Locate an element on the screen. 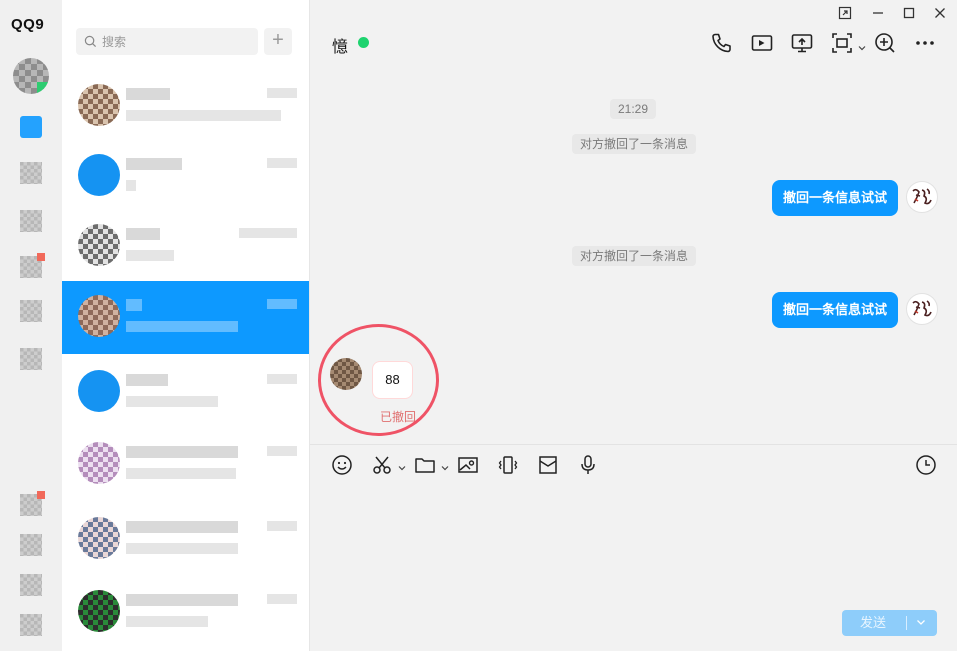 Image resolution: width=957 pixels, height=651 pixels. game-icon is located at coordinates (31, 311).